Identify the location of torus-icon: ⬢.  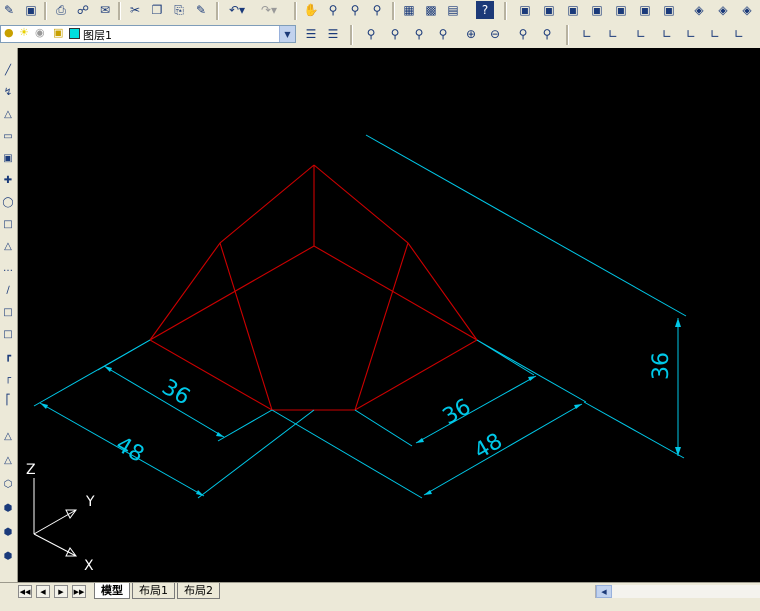
(8, 556).